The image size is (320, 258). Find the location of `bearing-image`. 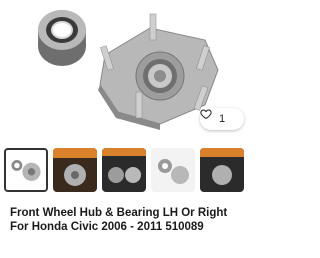

bearing-image is located at coordinates (62, 38).